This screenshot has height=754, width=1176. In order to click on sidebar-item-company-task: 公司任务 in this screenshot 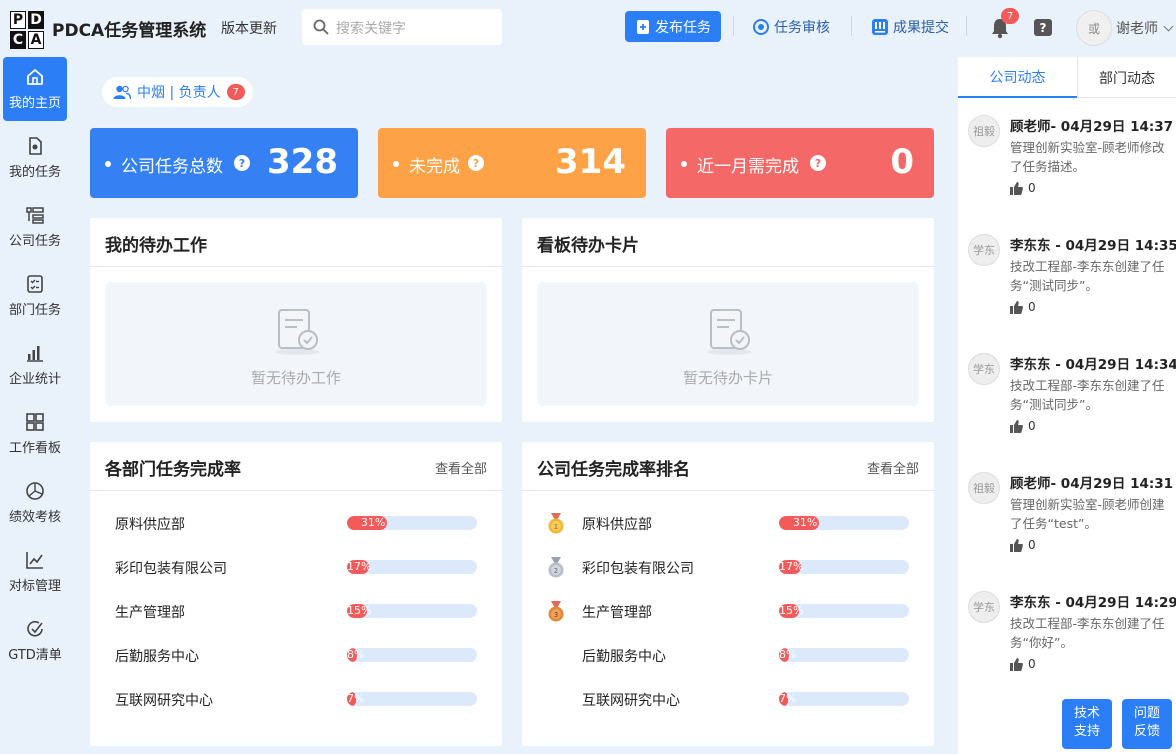, I will do `click(35, 227)`.